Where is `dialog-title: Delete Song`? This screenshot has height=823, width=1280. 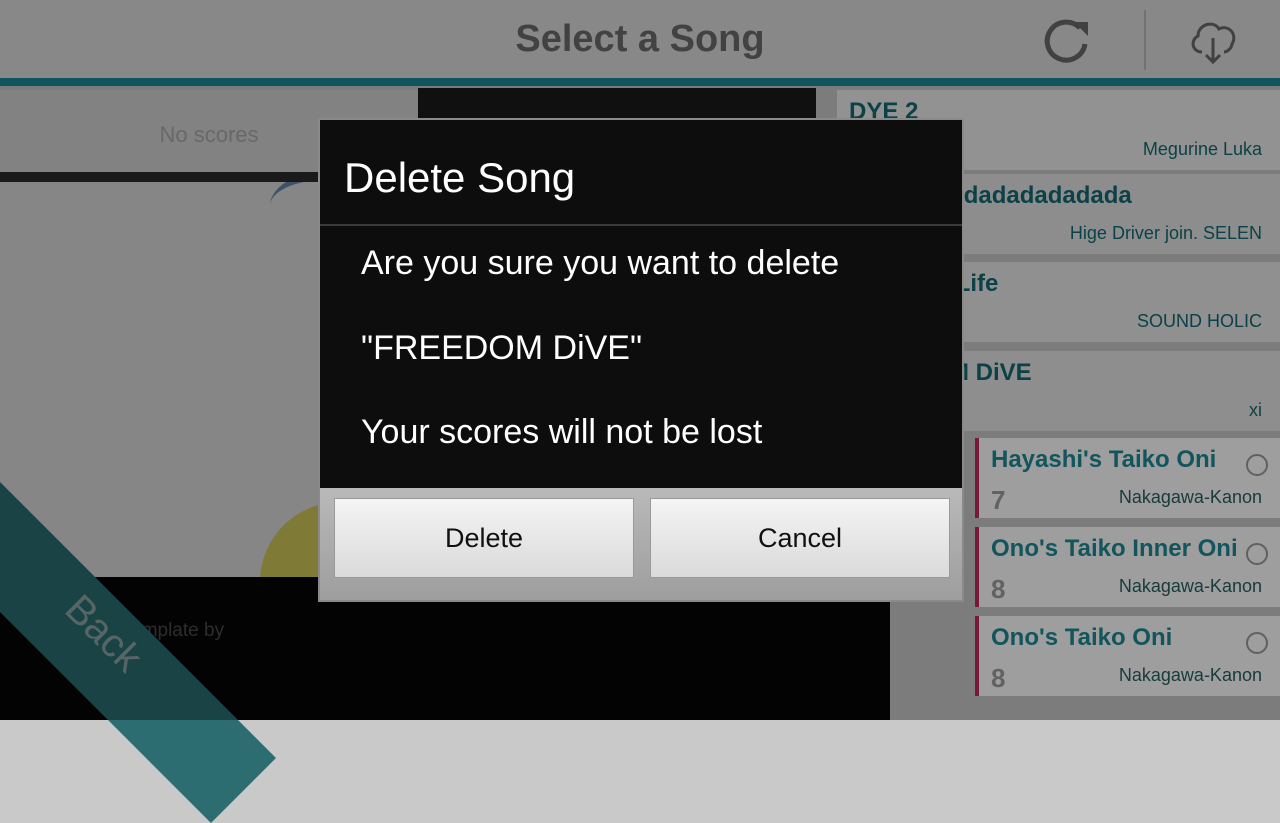 dialog-title: Delete Song is located at coordinates (460, 177).